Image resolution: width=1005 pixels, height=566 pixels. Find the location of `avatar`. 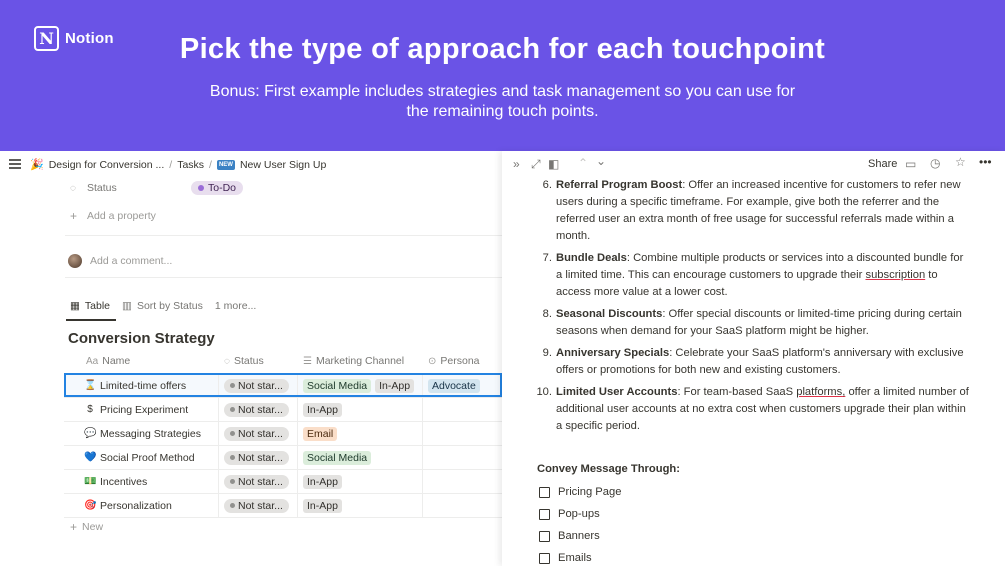

avatar is located at coordinates (75, 261).